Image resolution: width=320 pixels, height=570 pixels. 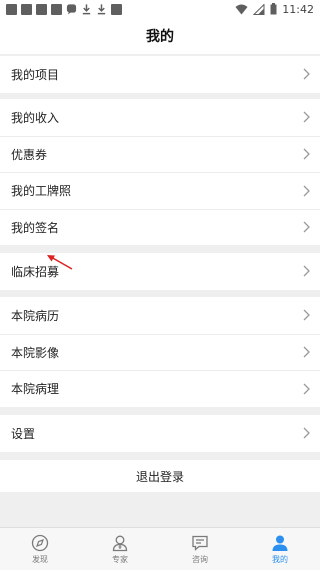 What do you see at coordinates (35, 227) in the screenshot?
I see `menu-item-label: 我的签名` at bounding box center [35, 227].